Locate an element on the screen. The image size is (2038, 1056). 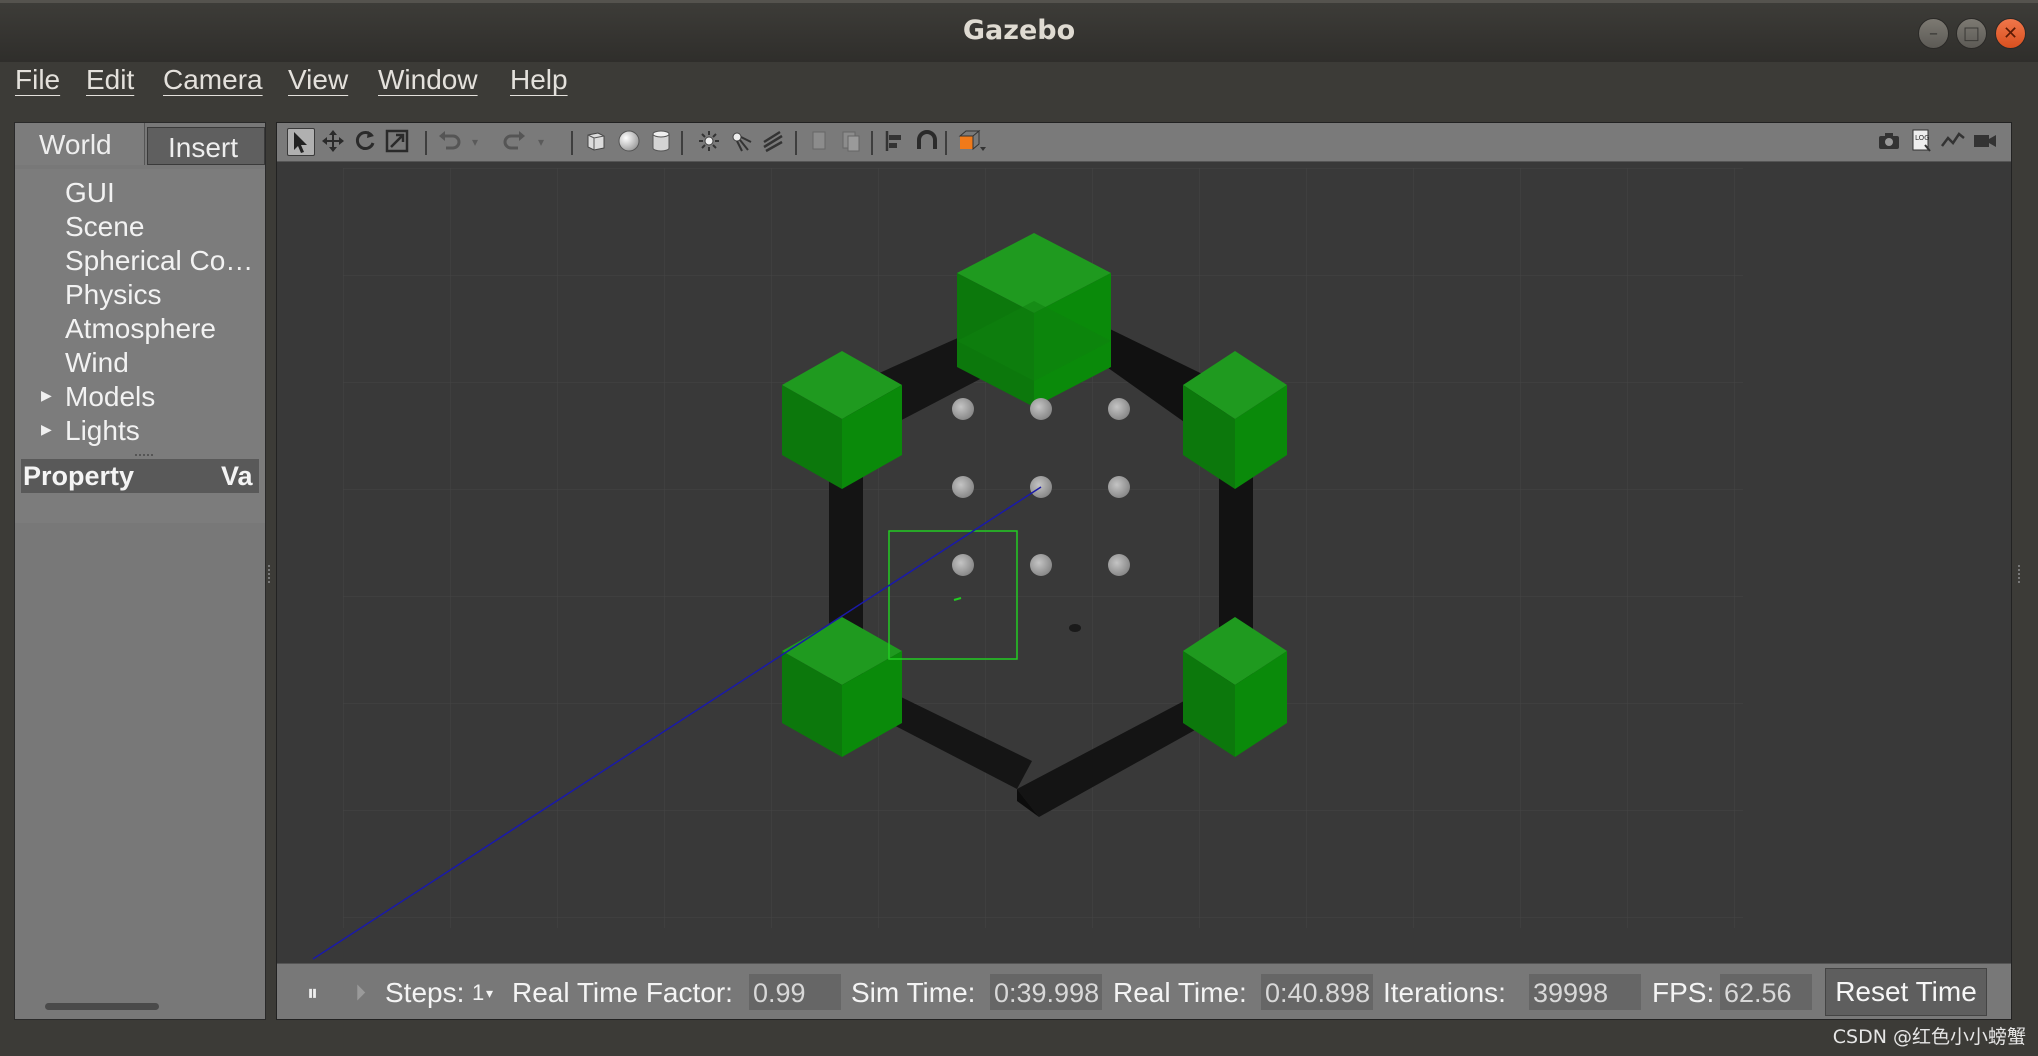
csdn-watermark: CSDN @红色小小螃蟹 is located at coordinates (1929, 1037).